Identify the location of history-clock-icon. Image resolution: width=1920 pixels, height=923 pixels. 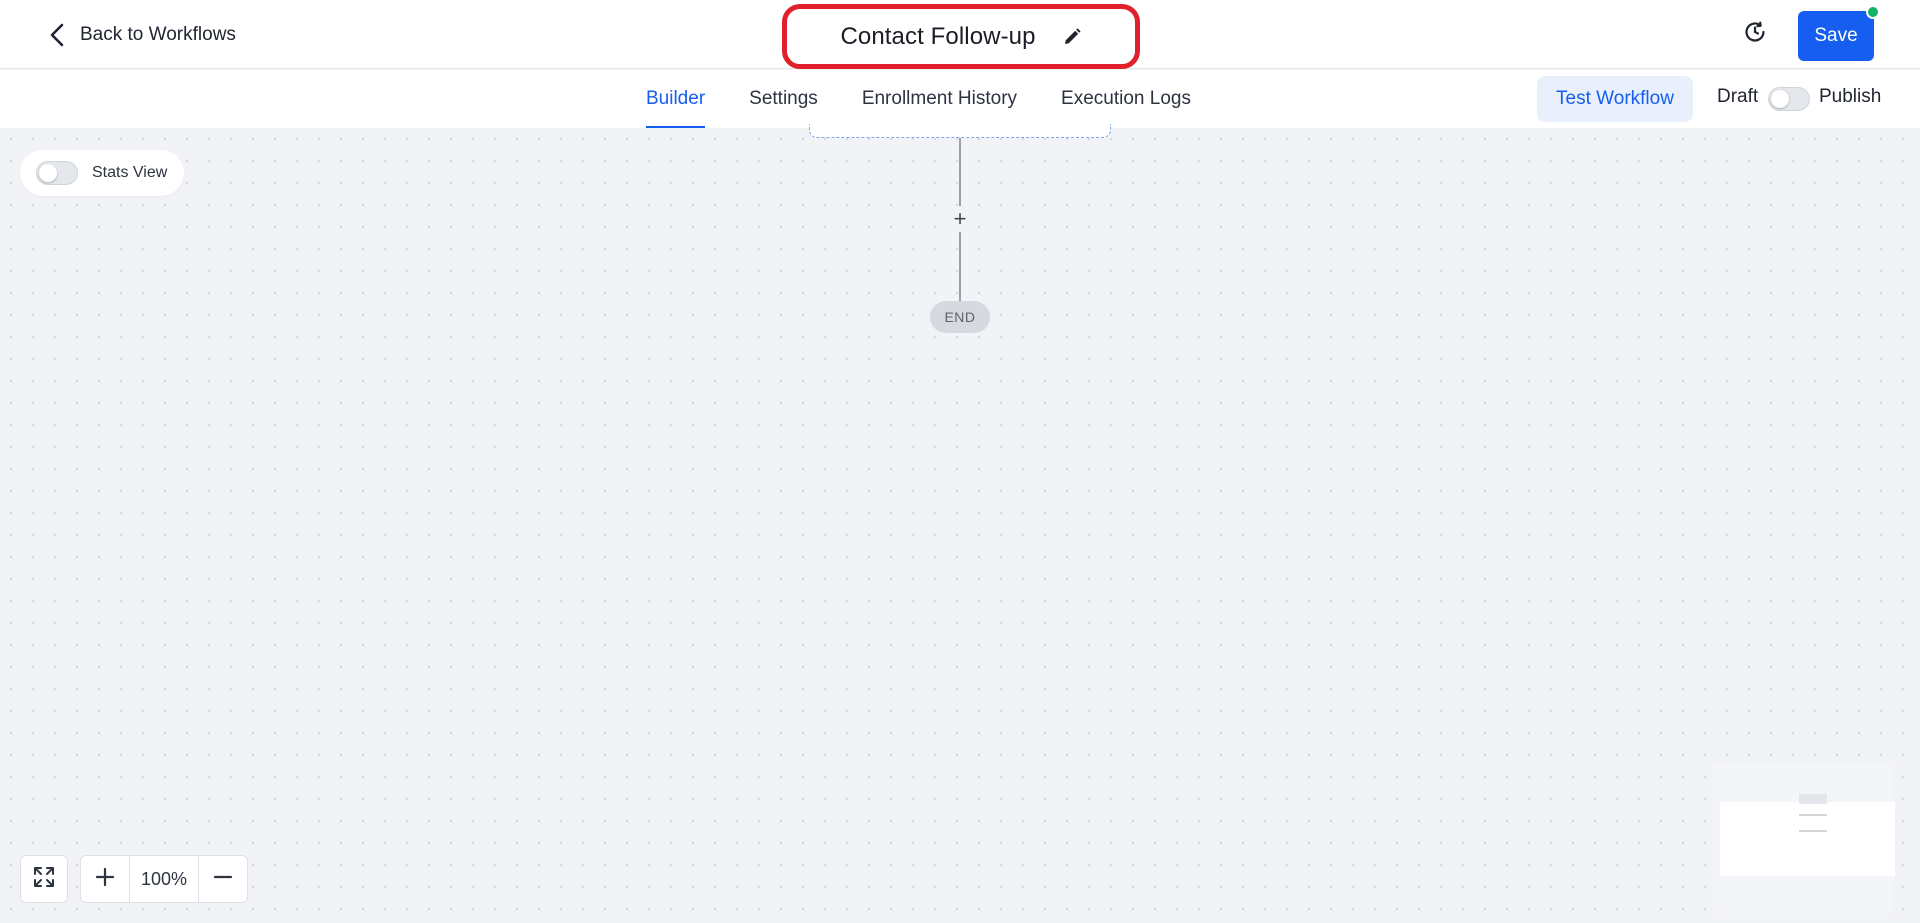
(1755, 34).